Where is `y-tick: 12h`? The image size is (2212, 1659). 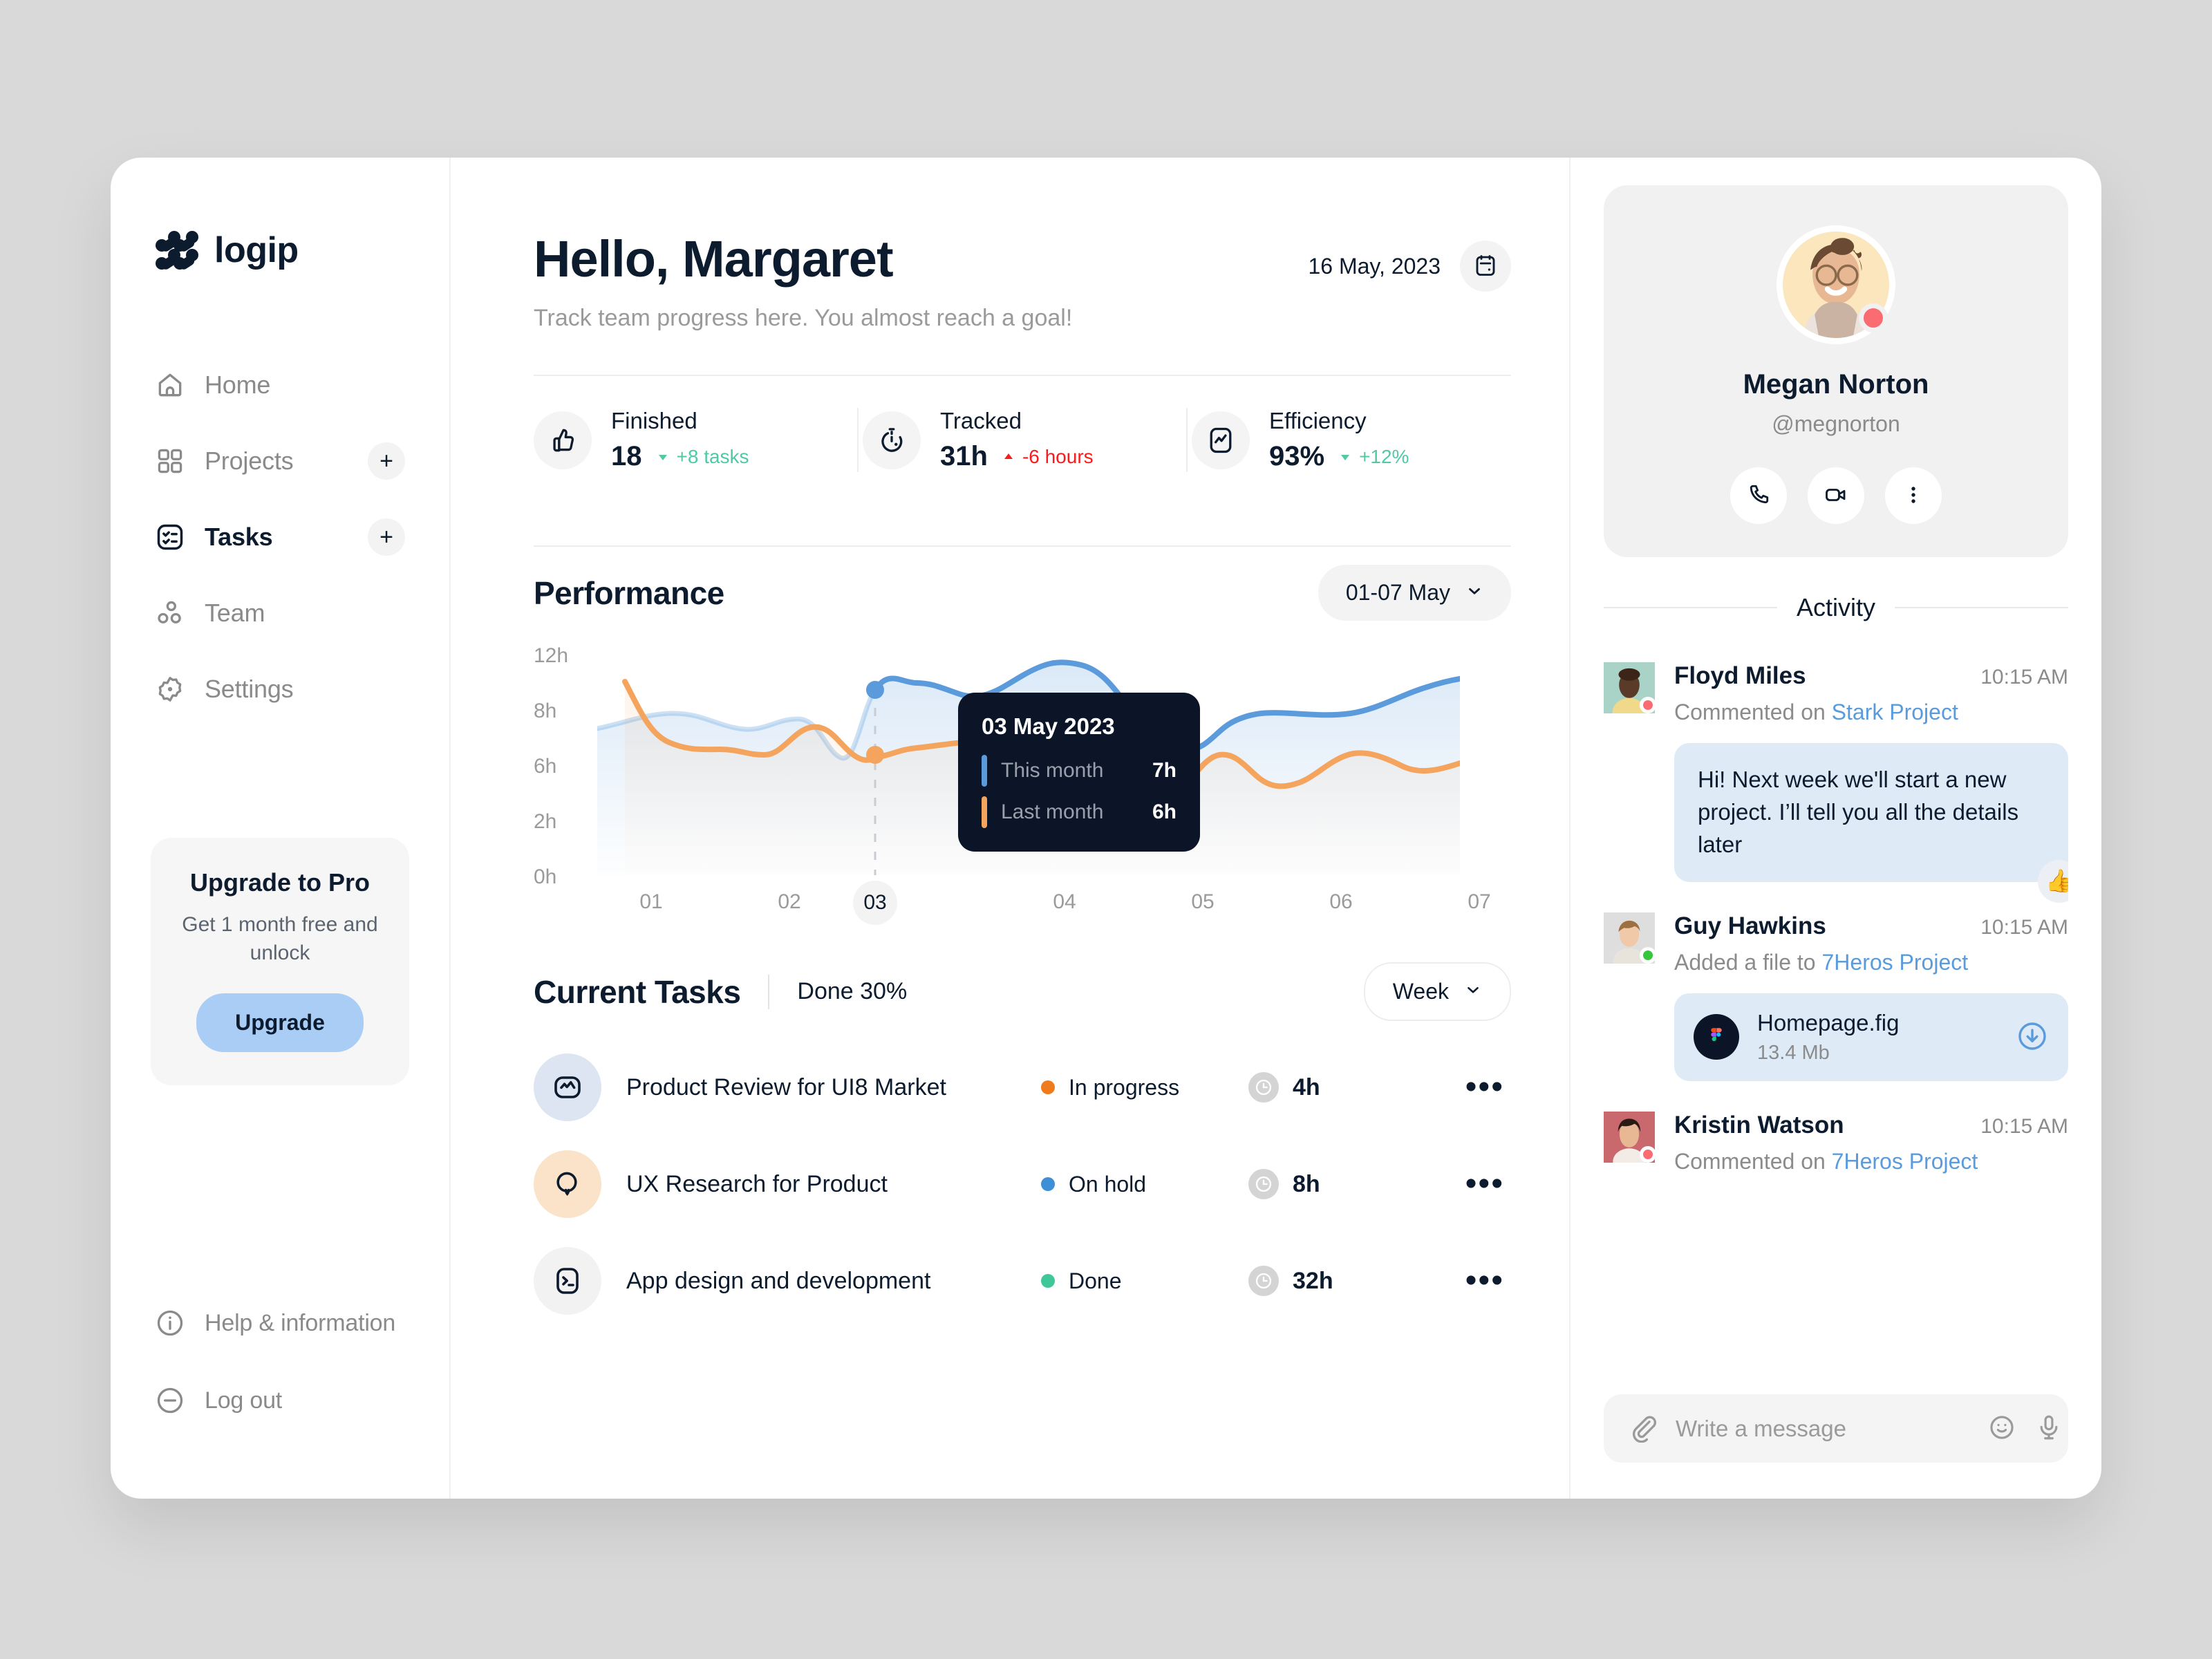 y-tick: 12h is located at coordinates (551, 656).